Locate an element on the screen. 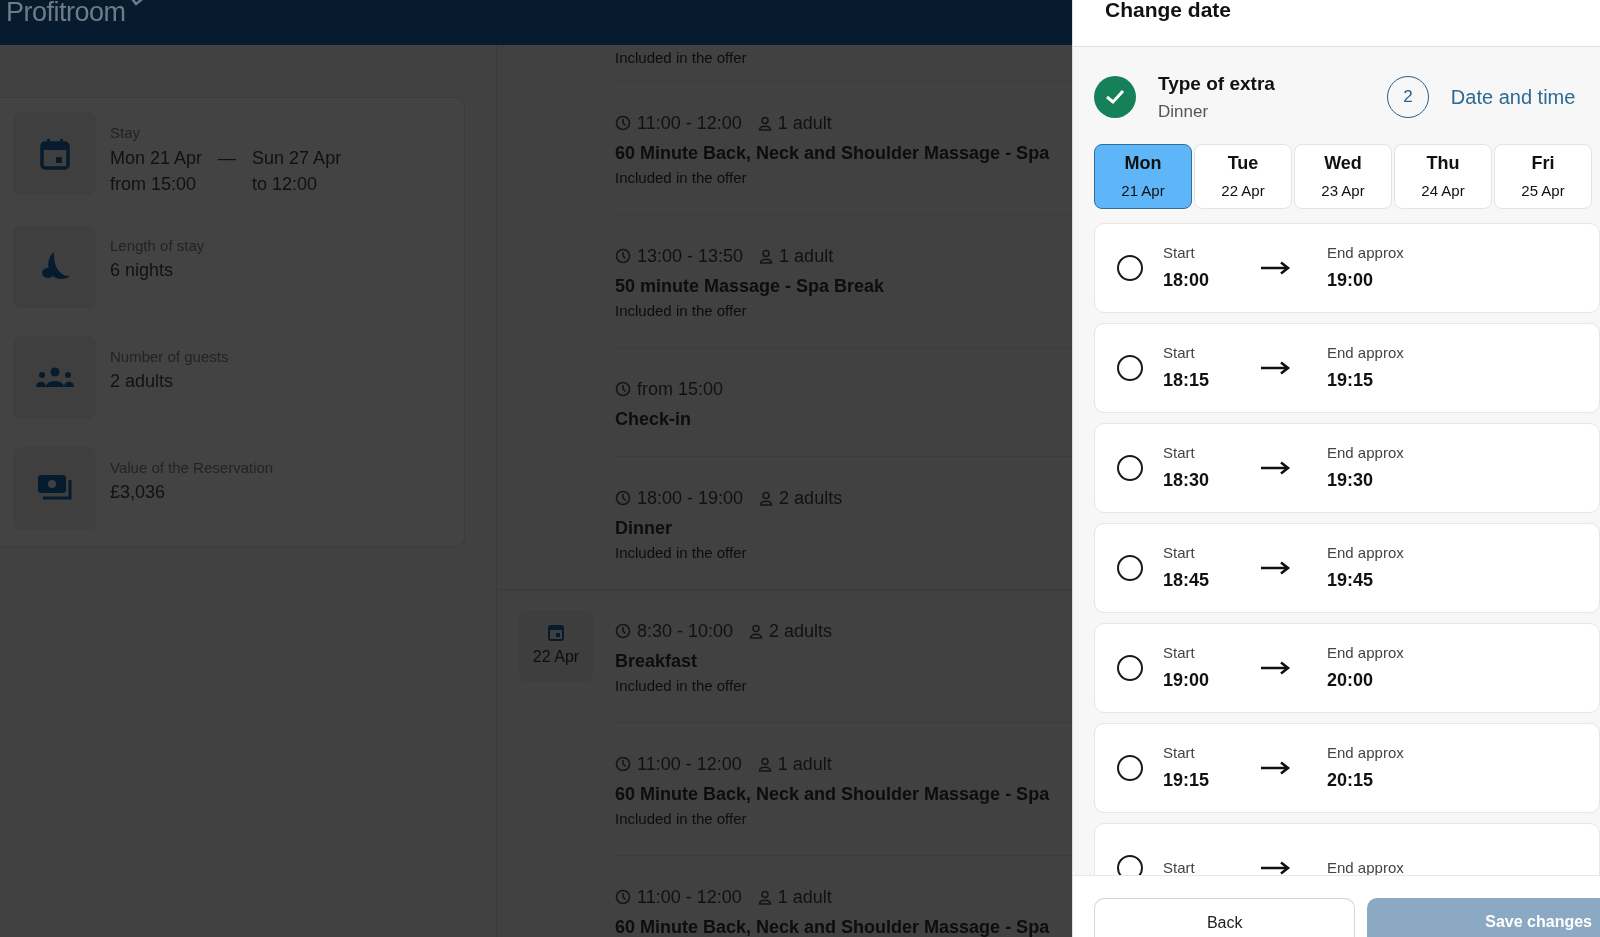 This screenshot has width=1600, height=937. day-tab: Thu 24 Apr is located at coordinates (1443, 176).